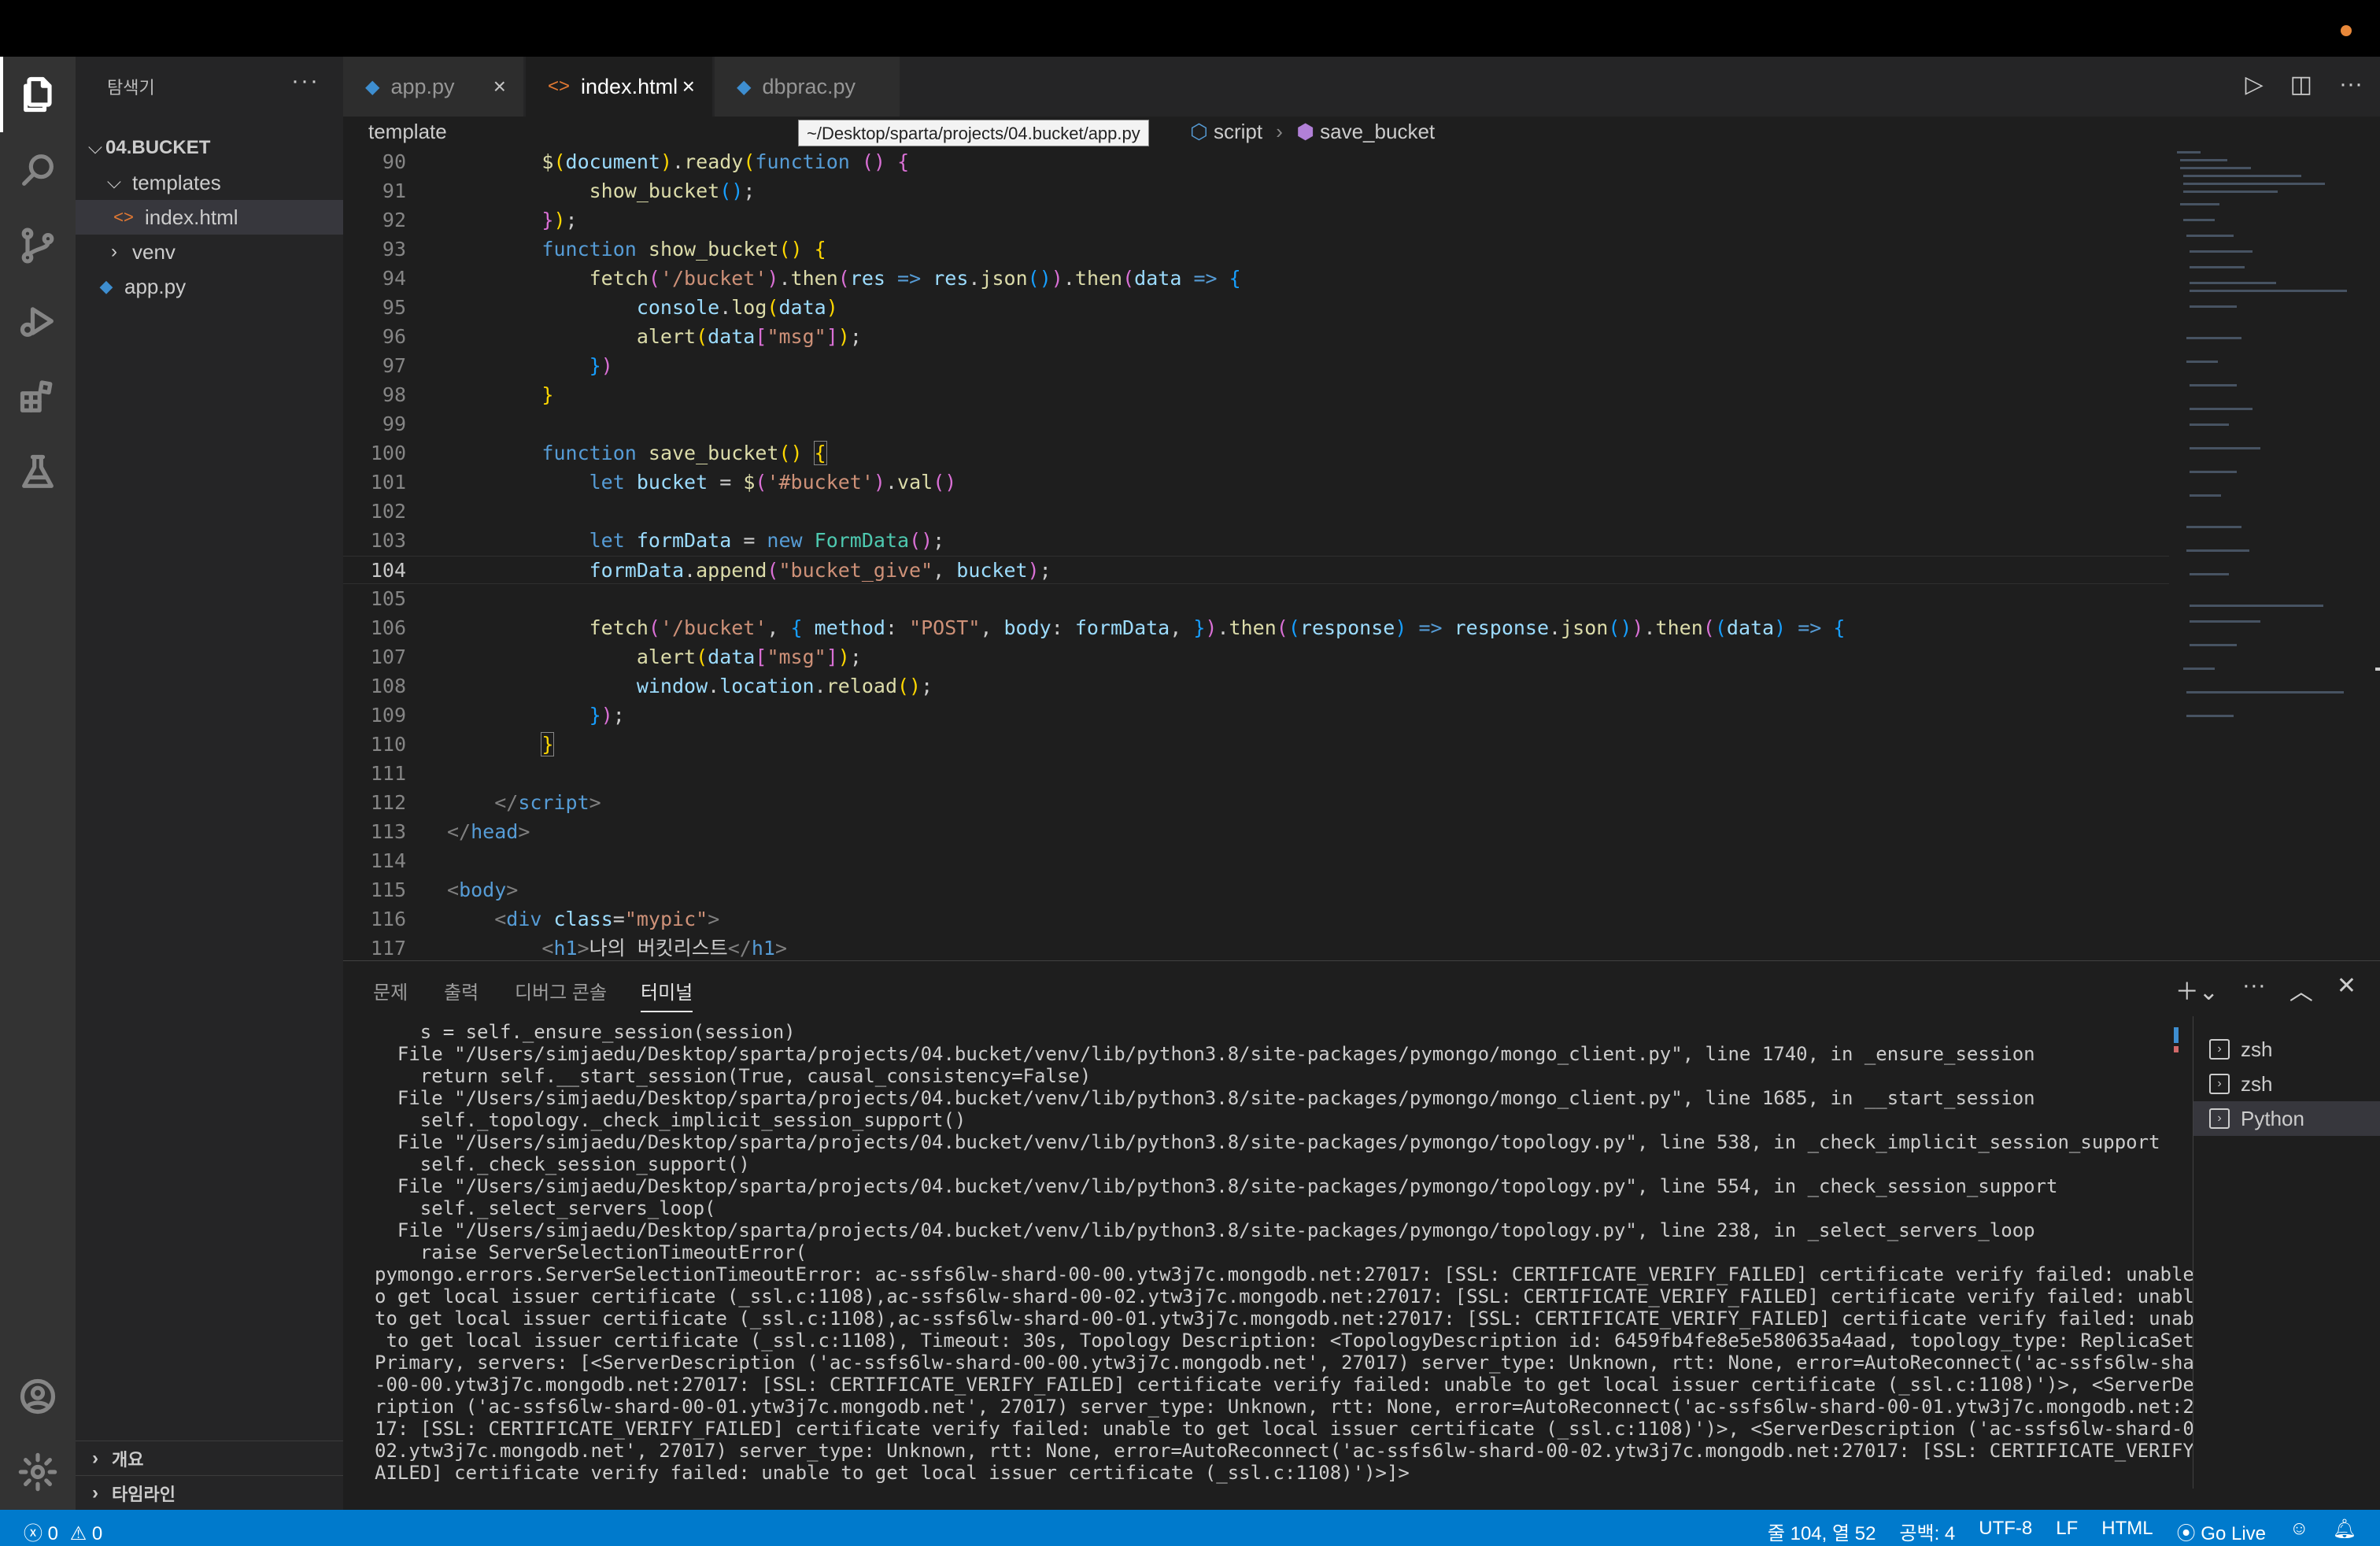 Image resolution: width=2380 pixels, height=1546 pixels. I want to click on outline-section: › 개요, so click(209, 1458).